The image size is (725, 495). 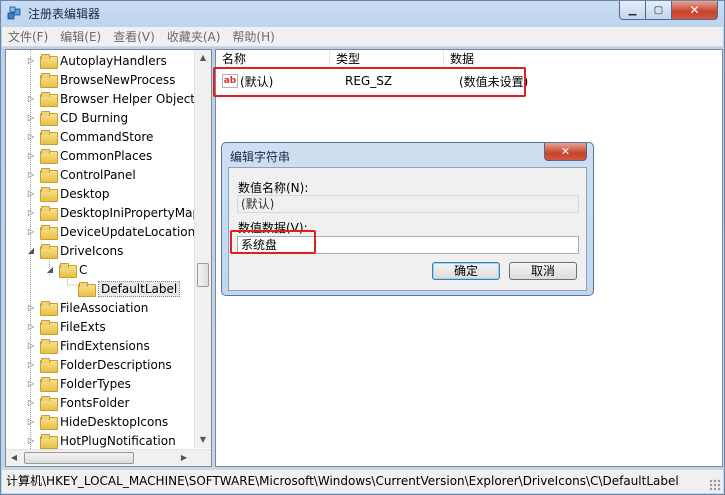 I want to click on tree-item: ▷ ControlPanel, so click(x=81, y=174).